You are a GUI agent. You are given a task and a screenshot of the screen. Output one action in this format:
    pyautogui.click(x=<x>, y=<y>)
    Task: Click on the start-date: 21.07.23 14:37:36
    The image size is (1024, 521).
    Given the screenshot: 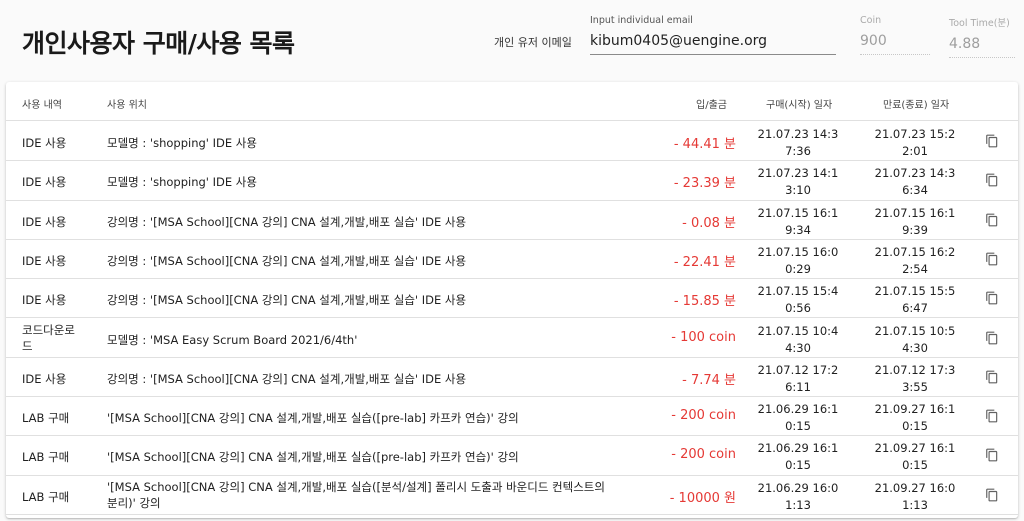 What is the action you would take?
    pyautogui.click(x=798, y=142)
    